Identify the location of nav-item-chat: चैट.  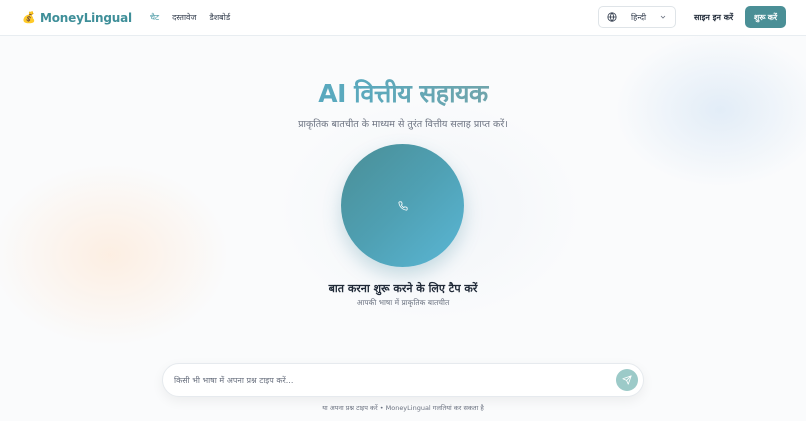
(154, 17).